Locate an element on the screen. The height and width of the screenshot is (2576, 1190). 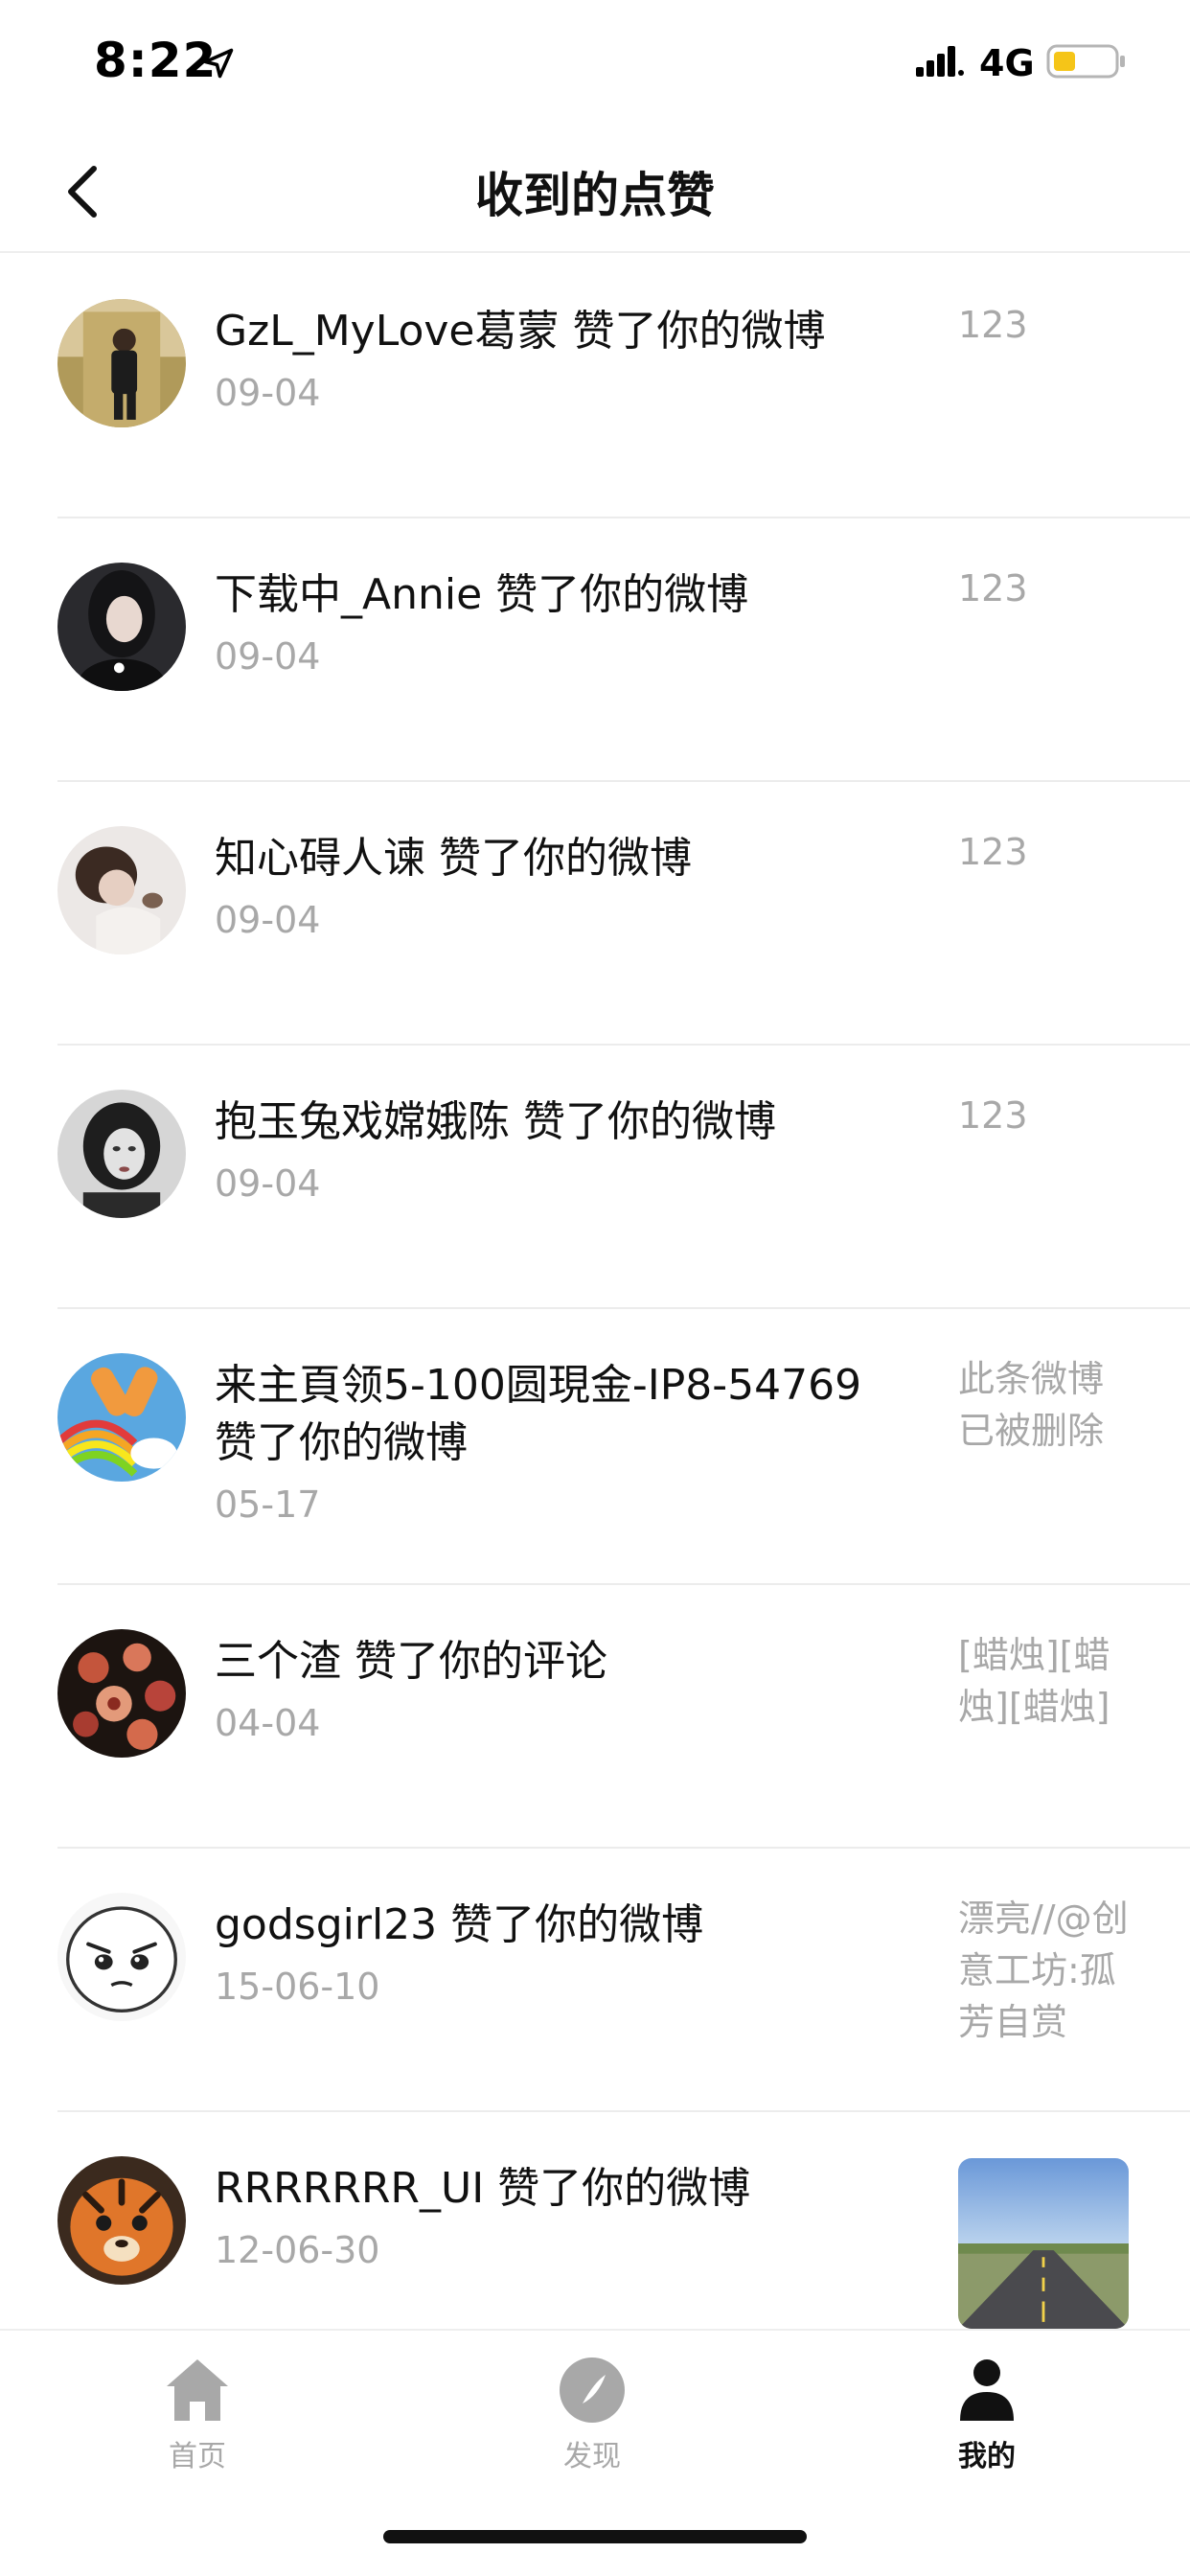
tab-label: 发现 is located at coordinates (592, 2456).